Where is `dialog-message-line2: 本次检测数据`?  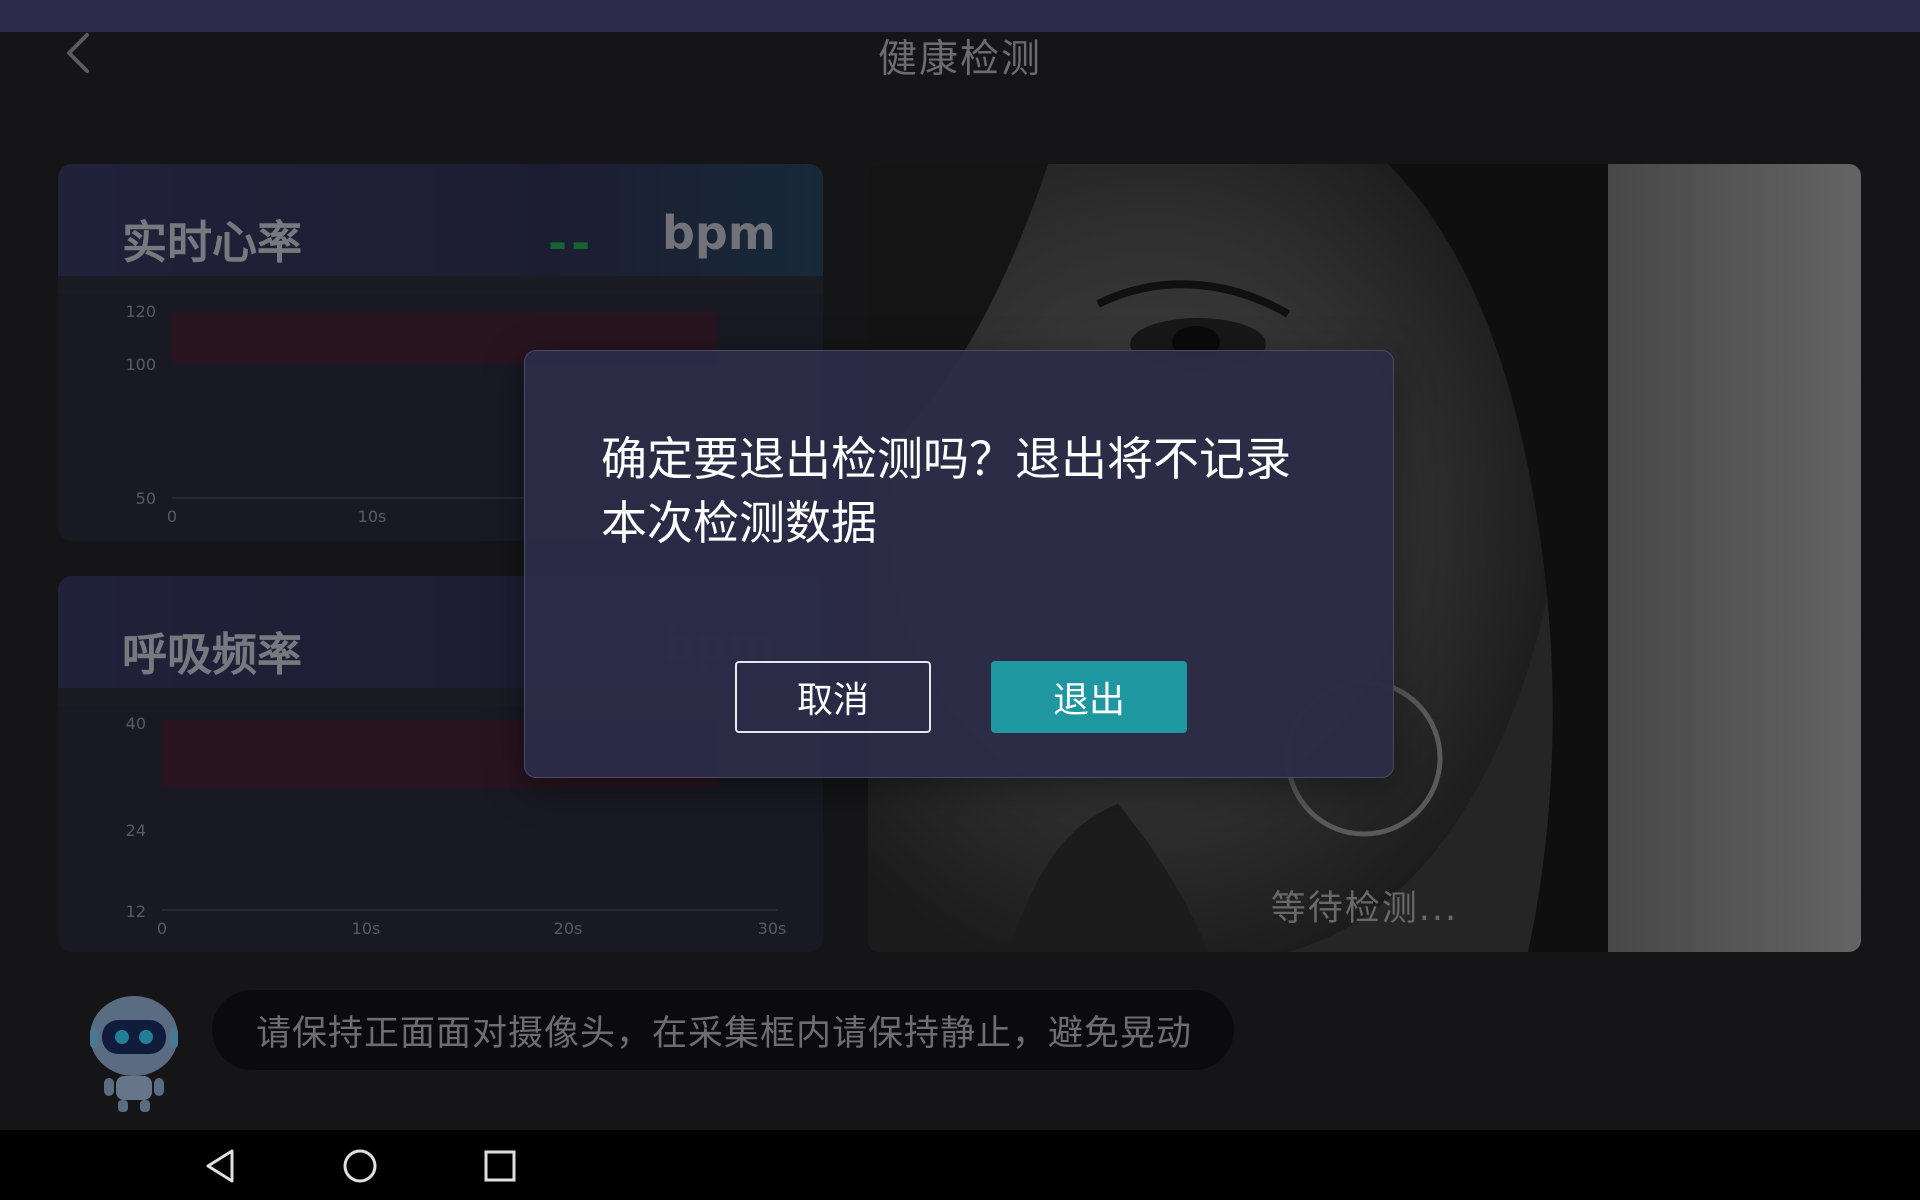 dialog-message-line2: 本次检测数据 is located at coordinates (739, 523).